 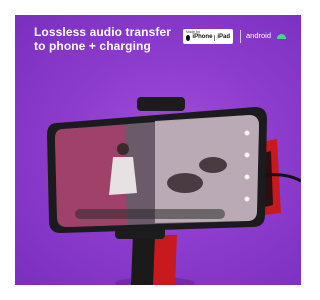 I want to click on screen-person-body, so click(x=123, y=176).